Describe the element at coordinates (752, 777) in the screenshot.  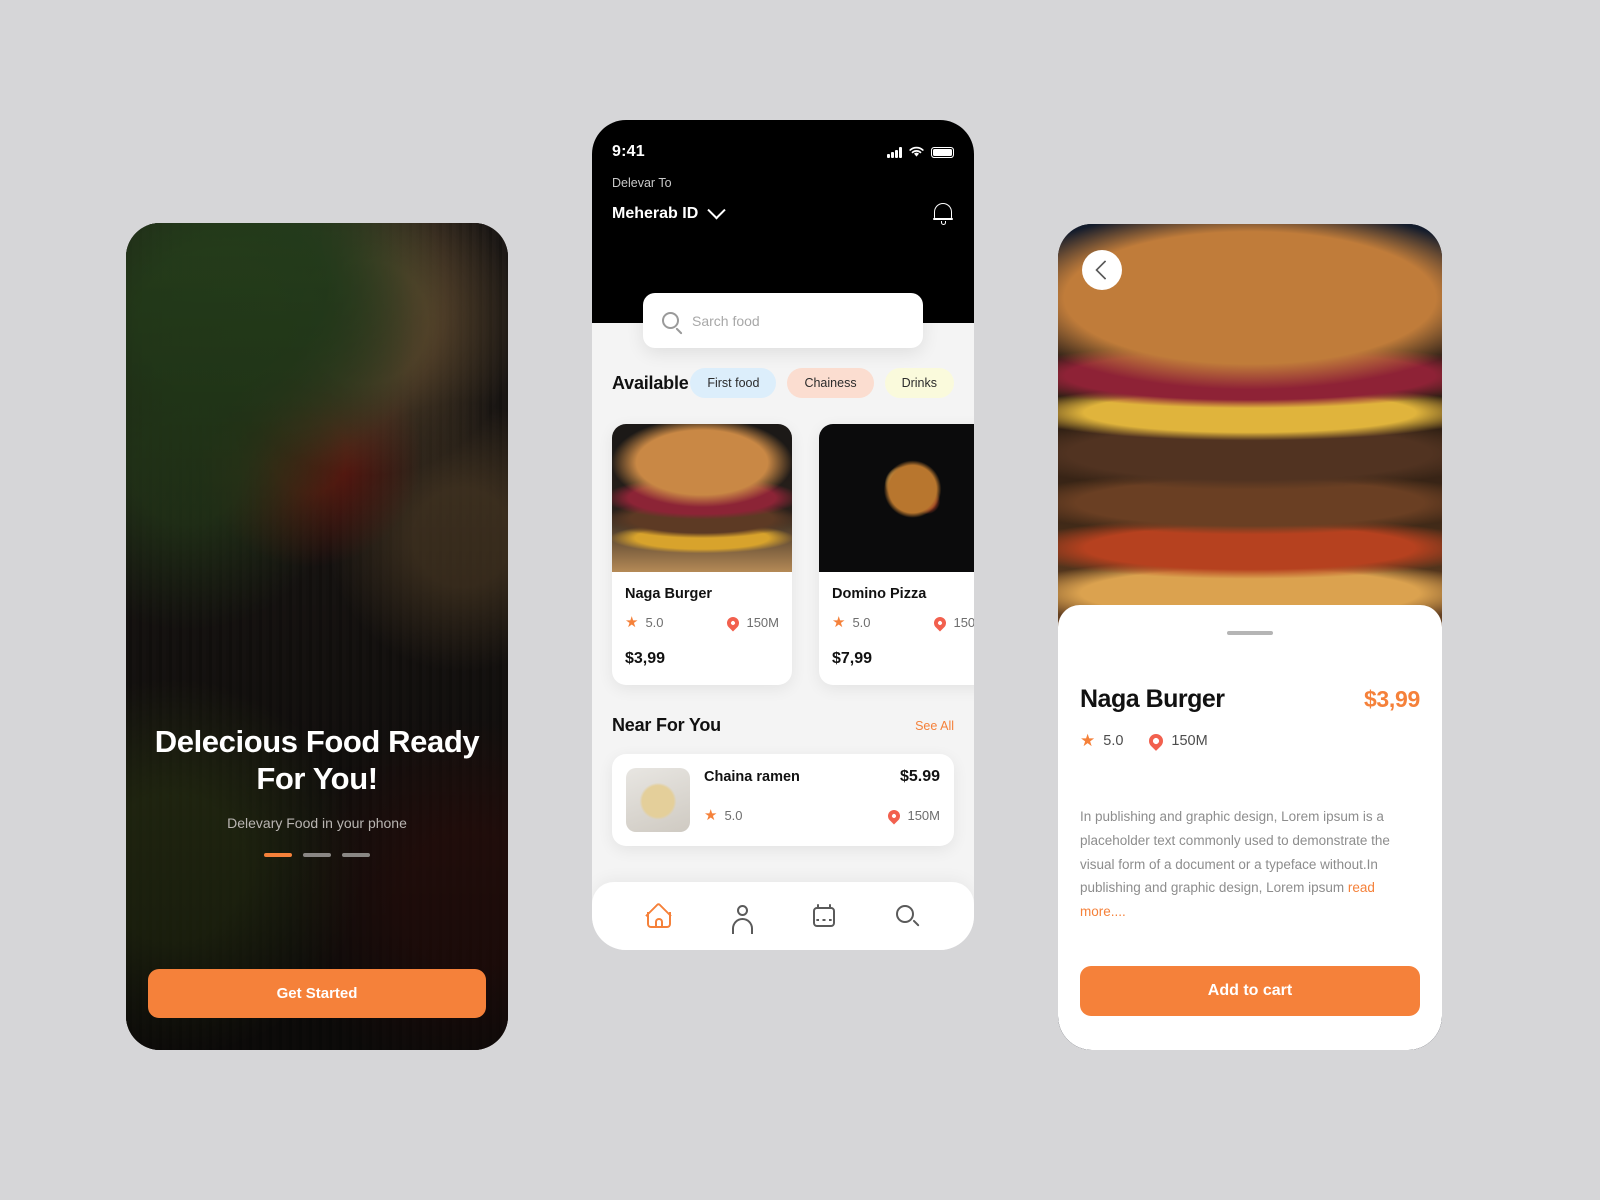
I see `list-item-name: Chaina ramen` at that location.